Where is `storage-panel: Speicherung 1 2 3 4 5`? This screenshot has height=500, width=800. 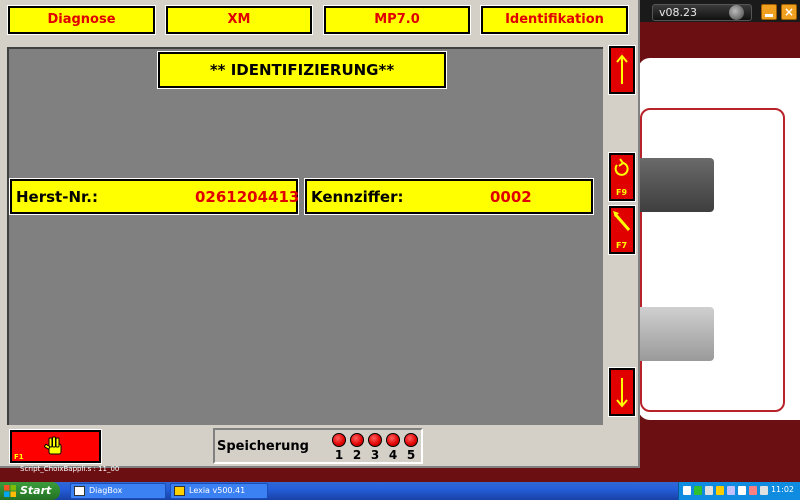 storage-panel: Speicherung 1 2 3 4 5 is located at coordinates (318, 446).